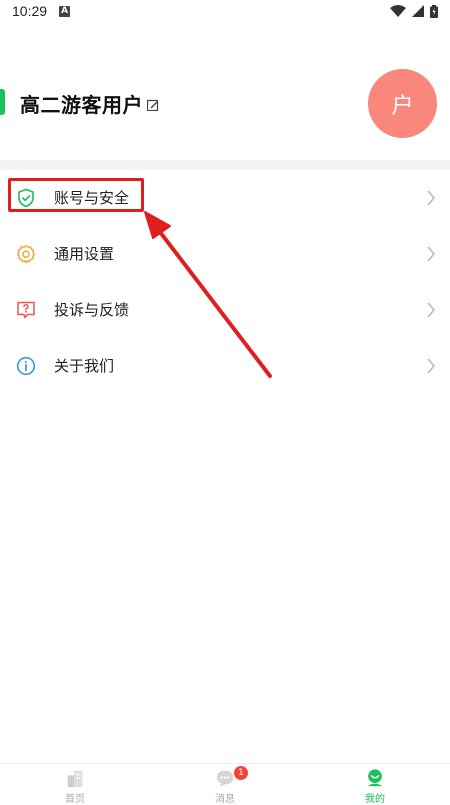  Describe the element at coordinates (2, 102) in the screenshot. I see `profile-accent-bar` at that location.